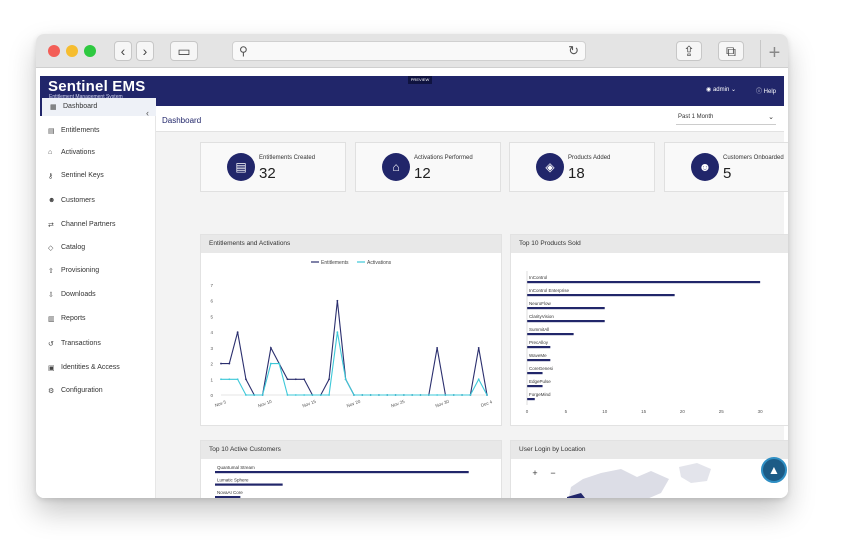 This screenshot has width=850, height=550. What do you see at coordinates (51, 225) in the screenshot?
I see `channel-partners-icon: ⇄` at bounding box center [51, 225].